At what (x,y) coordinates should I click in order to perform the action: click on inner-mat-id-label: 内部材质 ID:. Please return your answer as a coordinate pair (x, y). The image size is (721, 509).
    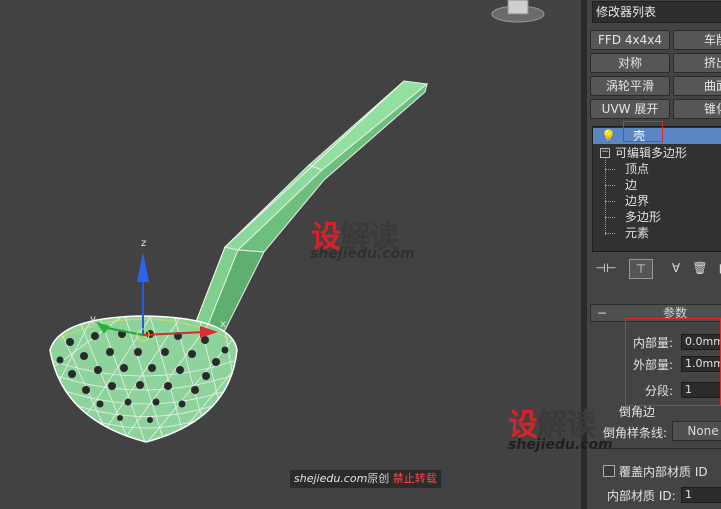
    Looking at the image, I should click on (641, 496).